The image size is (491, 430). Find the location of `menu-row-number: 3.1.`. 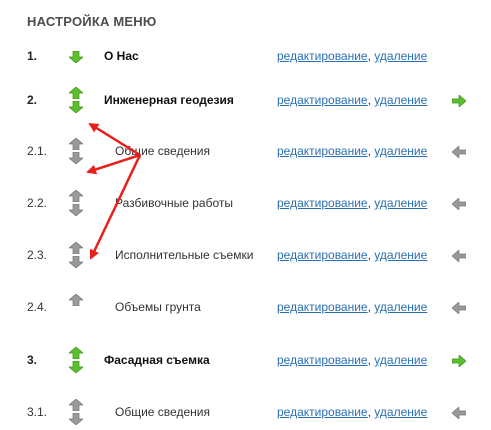

menu-row-number: 3.1. is located at coordinates (37, 412).